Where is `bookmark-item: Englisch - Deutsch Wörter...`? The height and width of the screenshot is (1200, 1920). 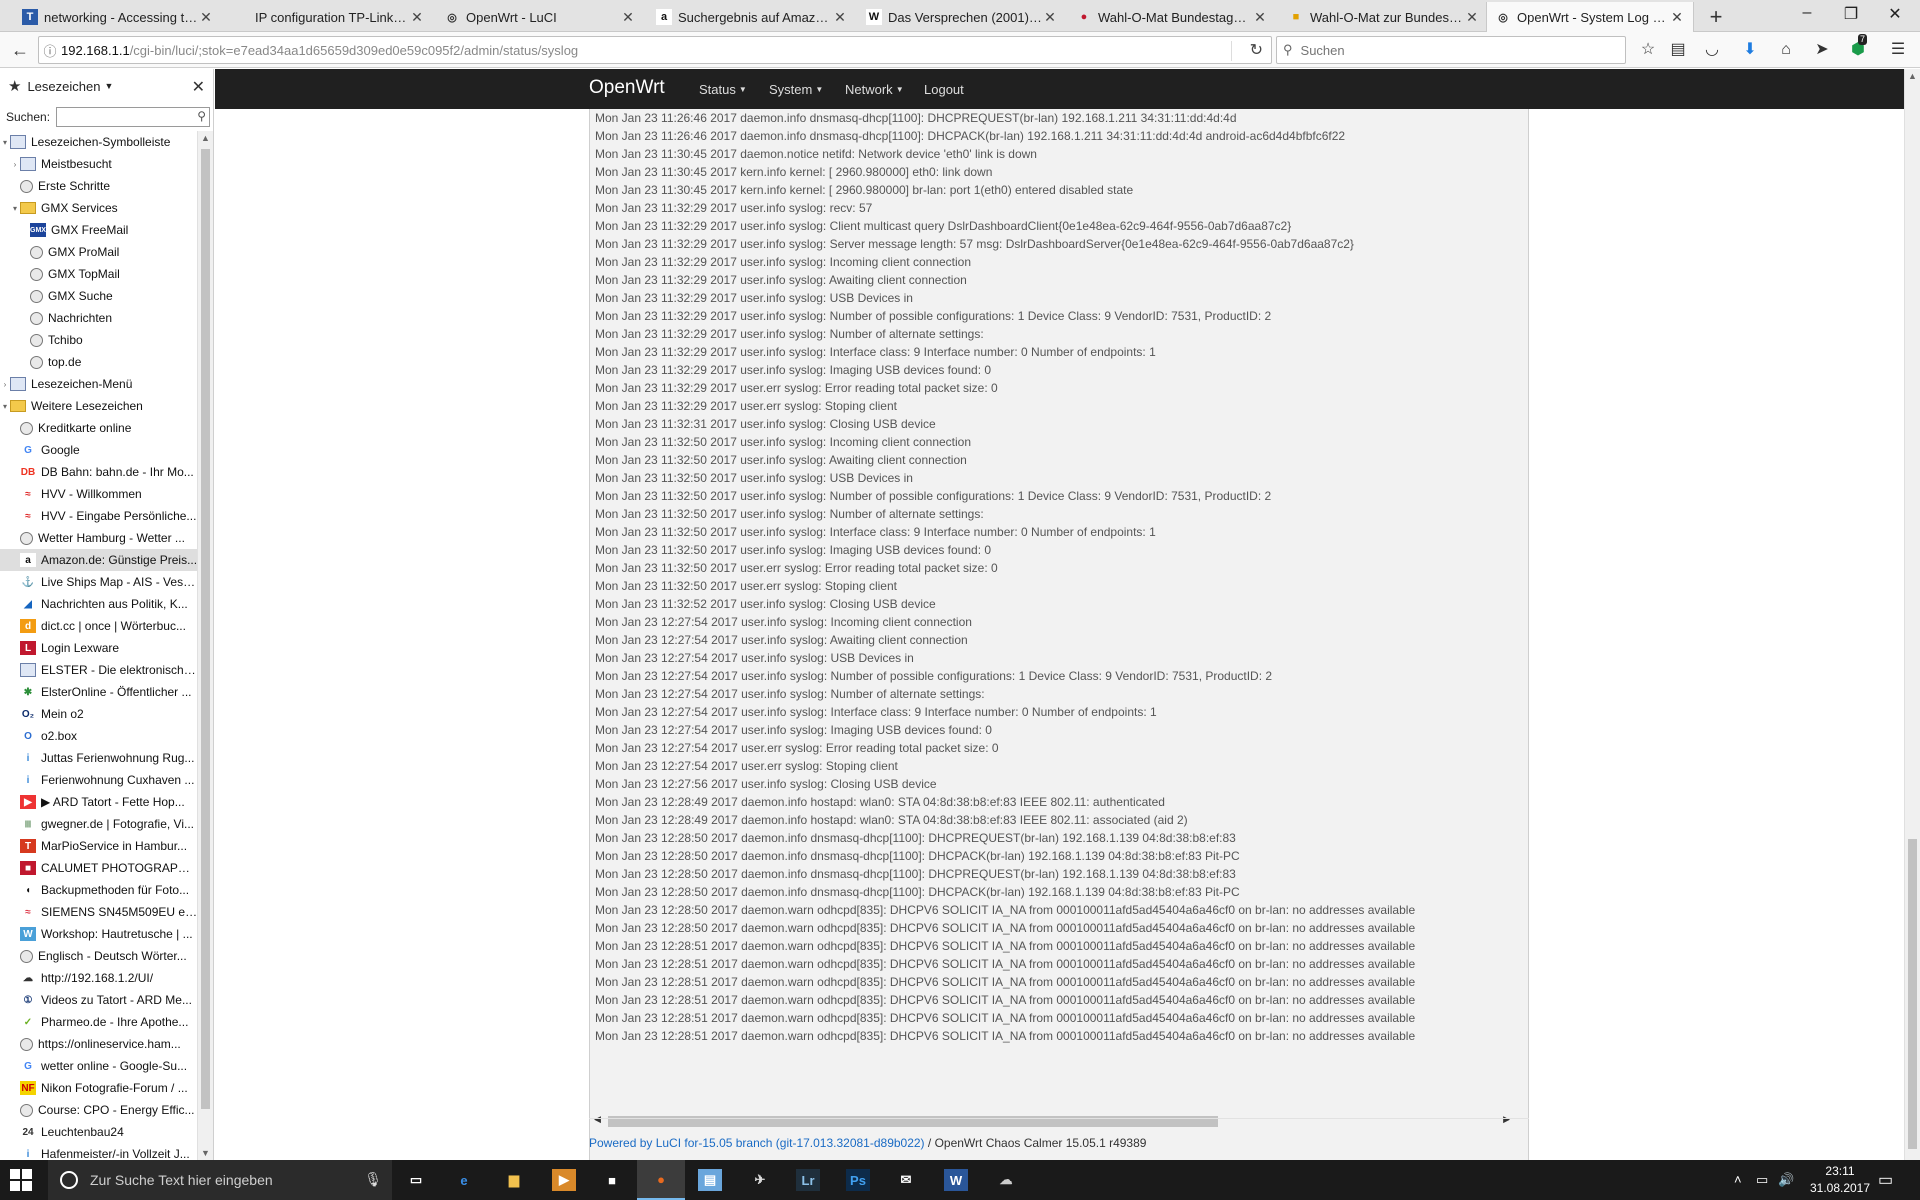
bookmark-item: Englisch - Deutsch Wörter... is located at coordinates (99, 956).